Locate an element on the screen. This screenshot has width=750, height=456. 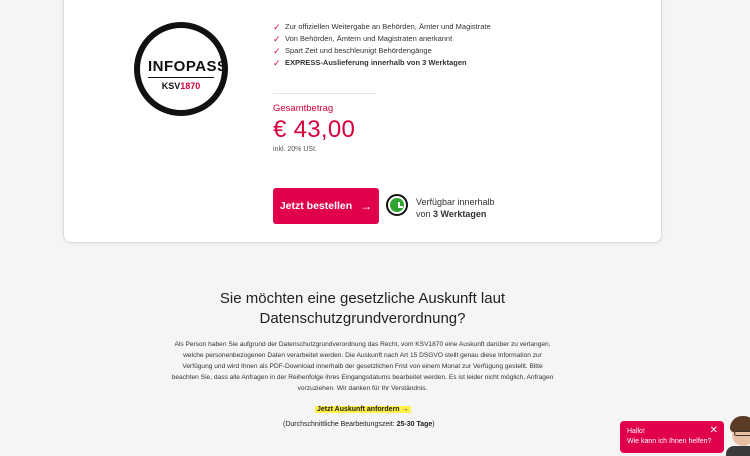
price: € 43,00 is located at coordinates (314, 129).